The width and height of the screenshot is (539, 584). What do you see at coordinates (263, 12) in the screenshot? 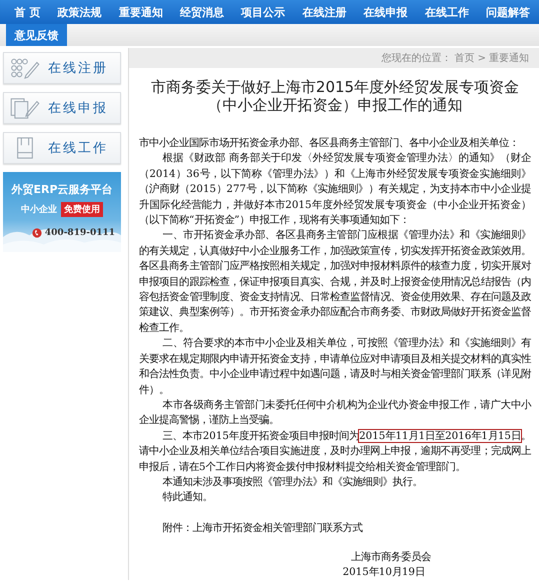
I see `nav-link: 项目公示` at bounding box center [263, 12].